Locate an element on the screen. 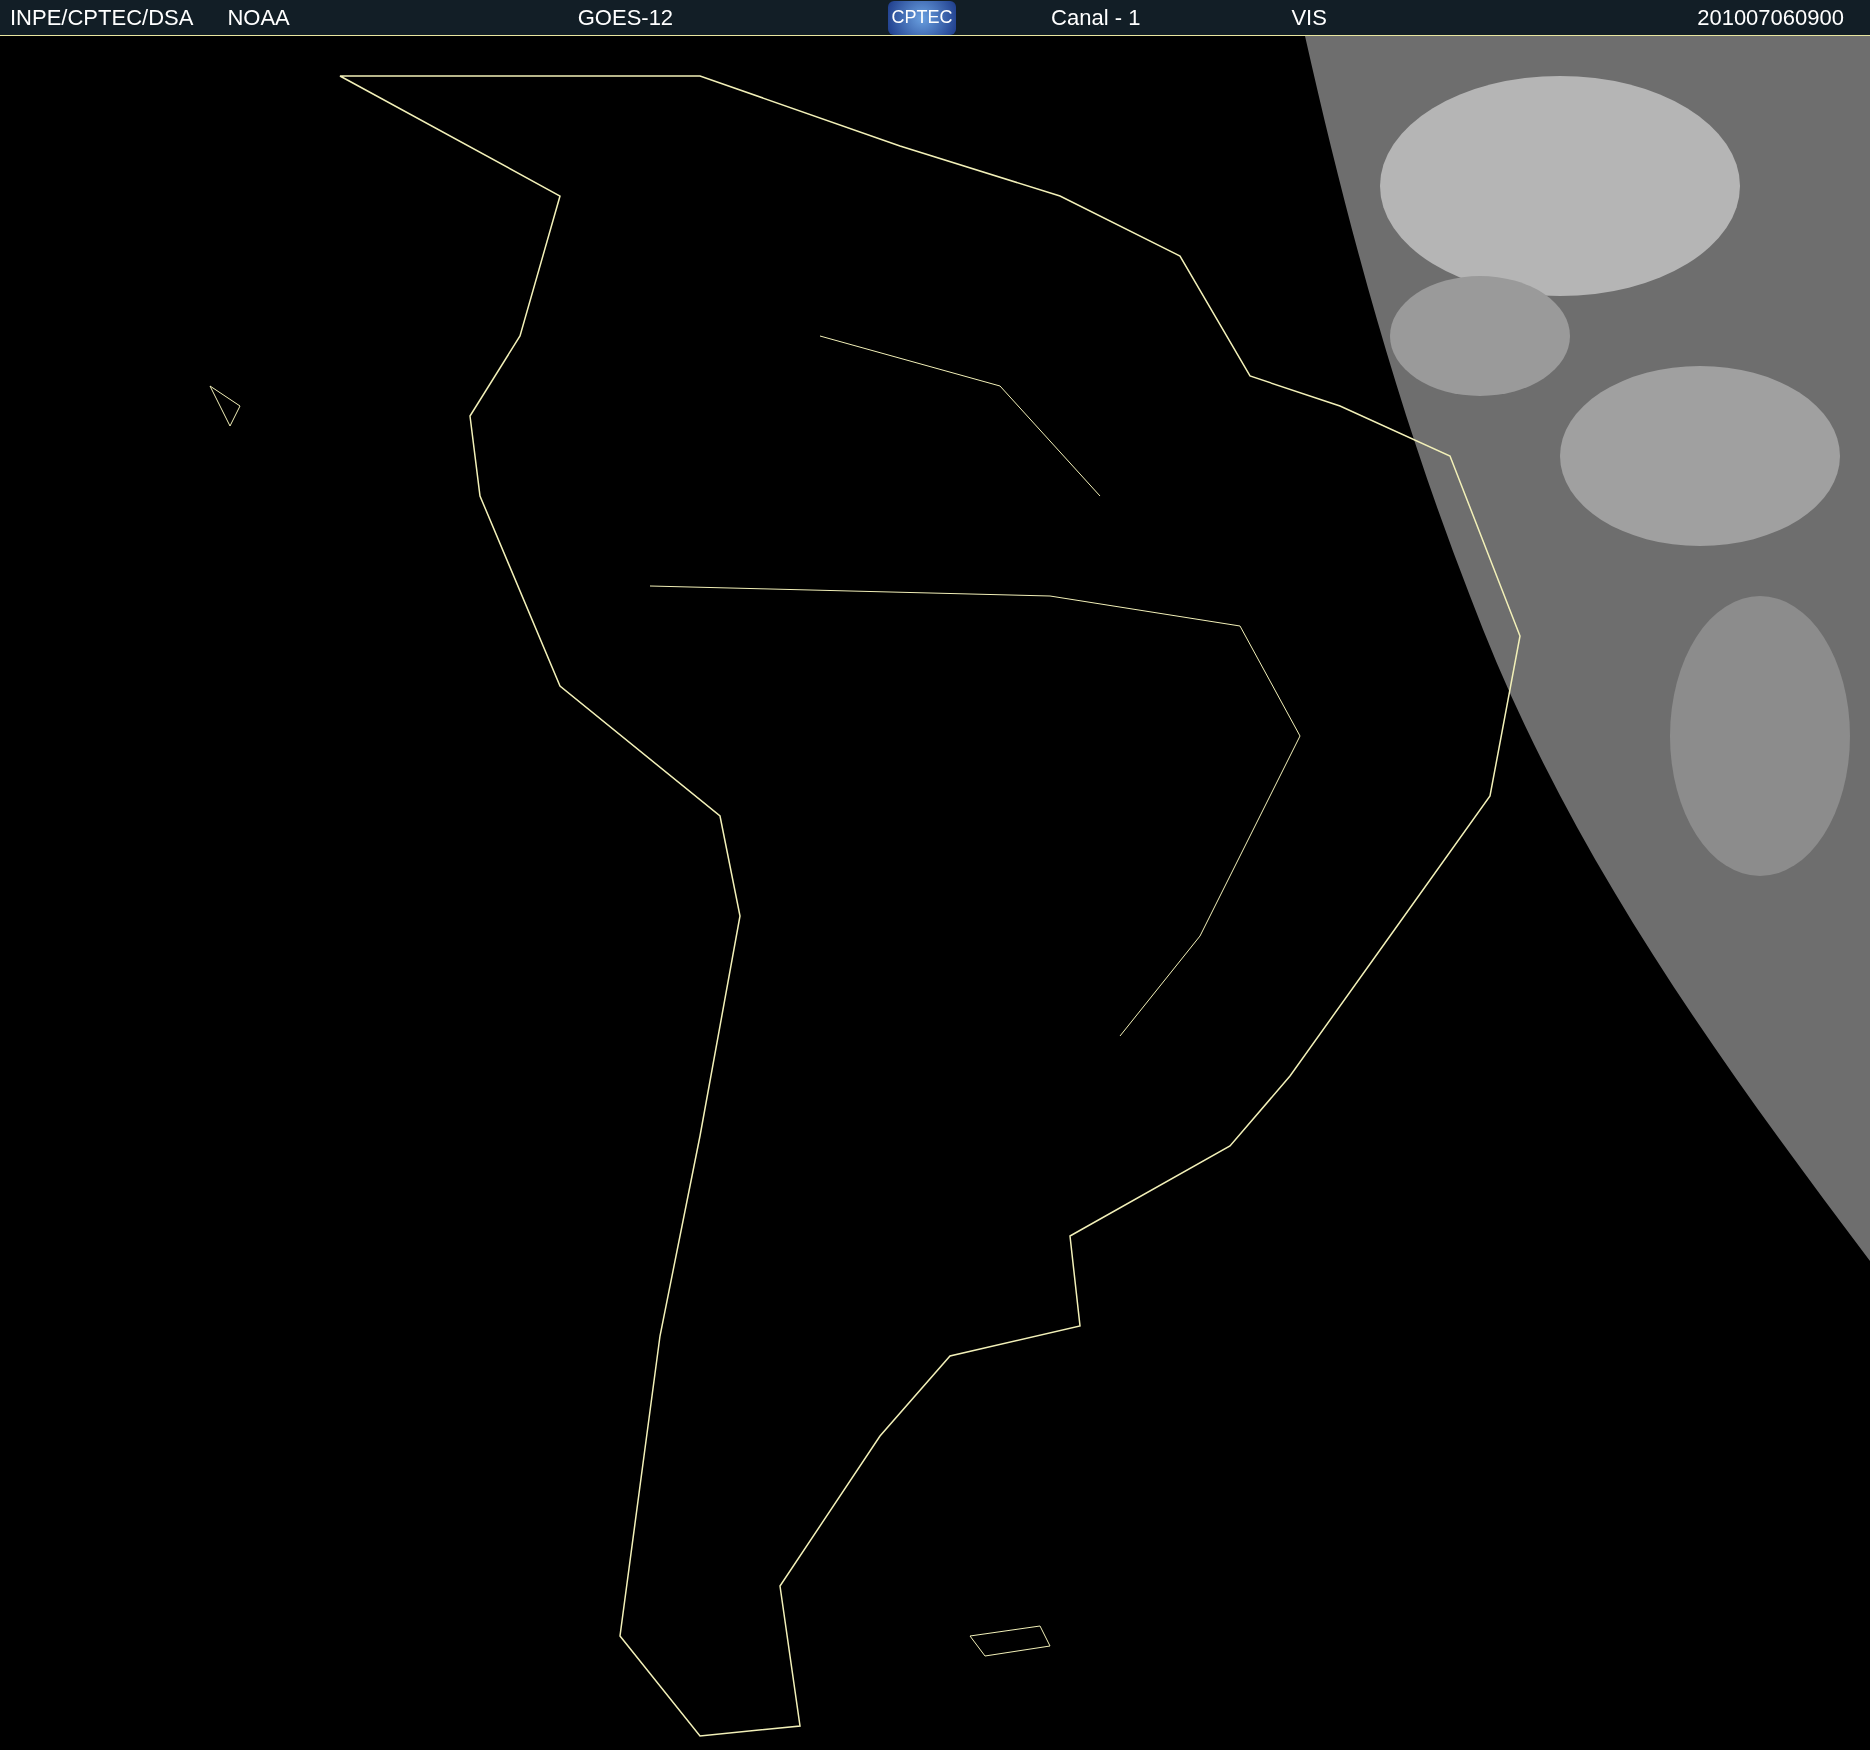  channel-label: Canal - 1 is located at coordinates (1096, 18).